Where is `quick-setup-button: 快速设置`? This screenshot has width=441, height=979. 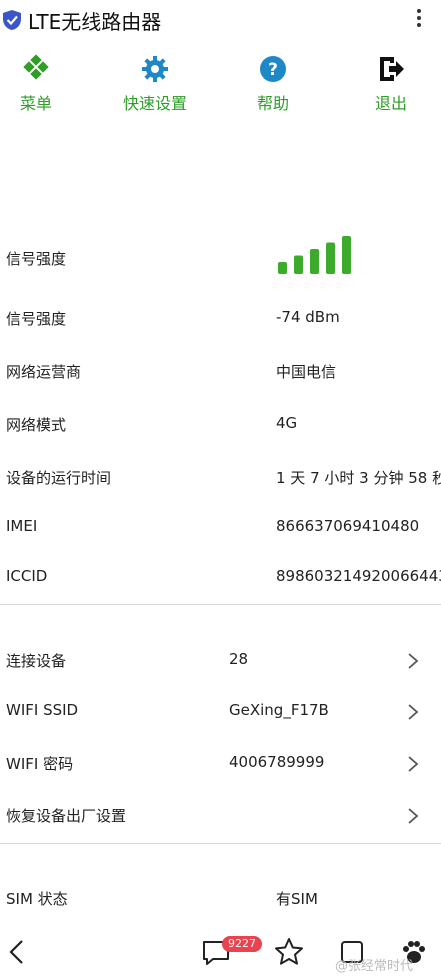 quick-setup-button: 快速设置 is located at coordinates (155, 85).